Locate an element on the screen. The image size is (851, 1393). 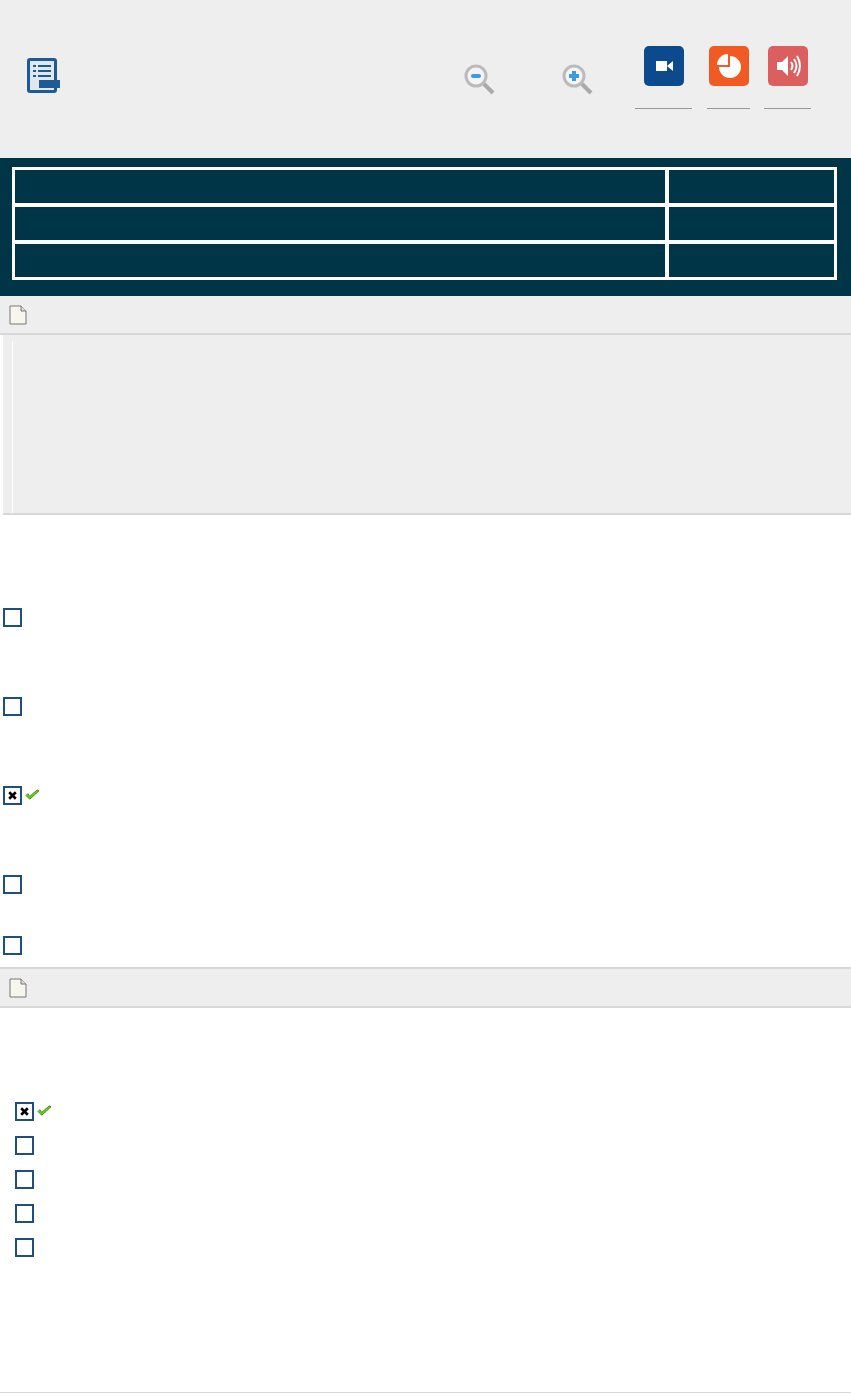
zoom-in-icon is located at coordinates (578, 80).